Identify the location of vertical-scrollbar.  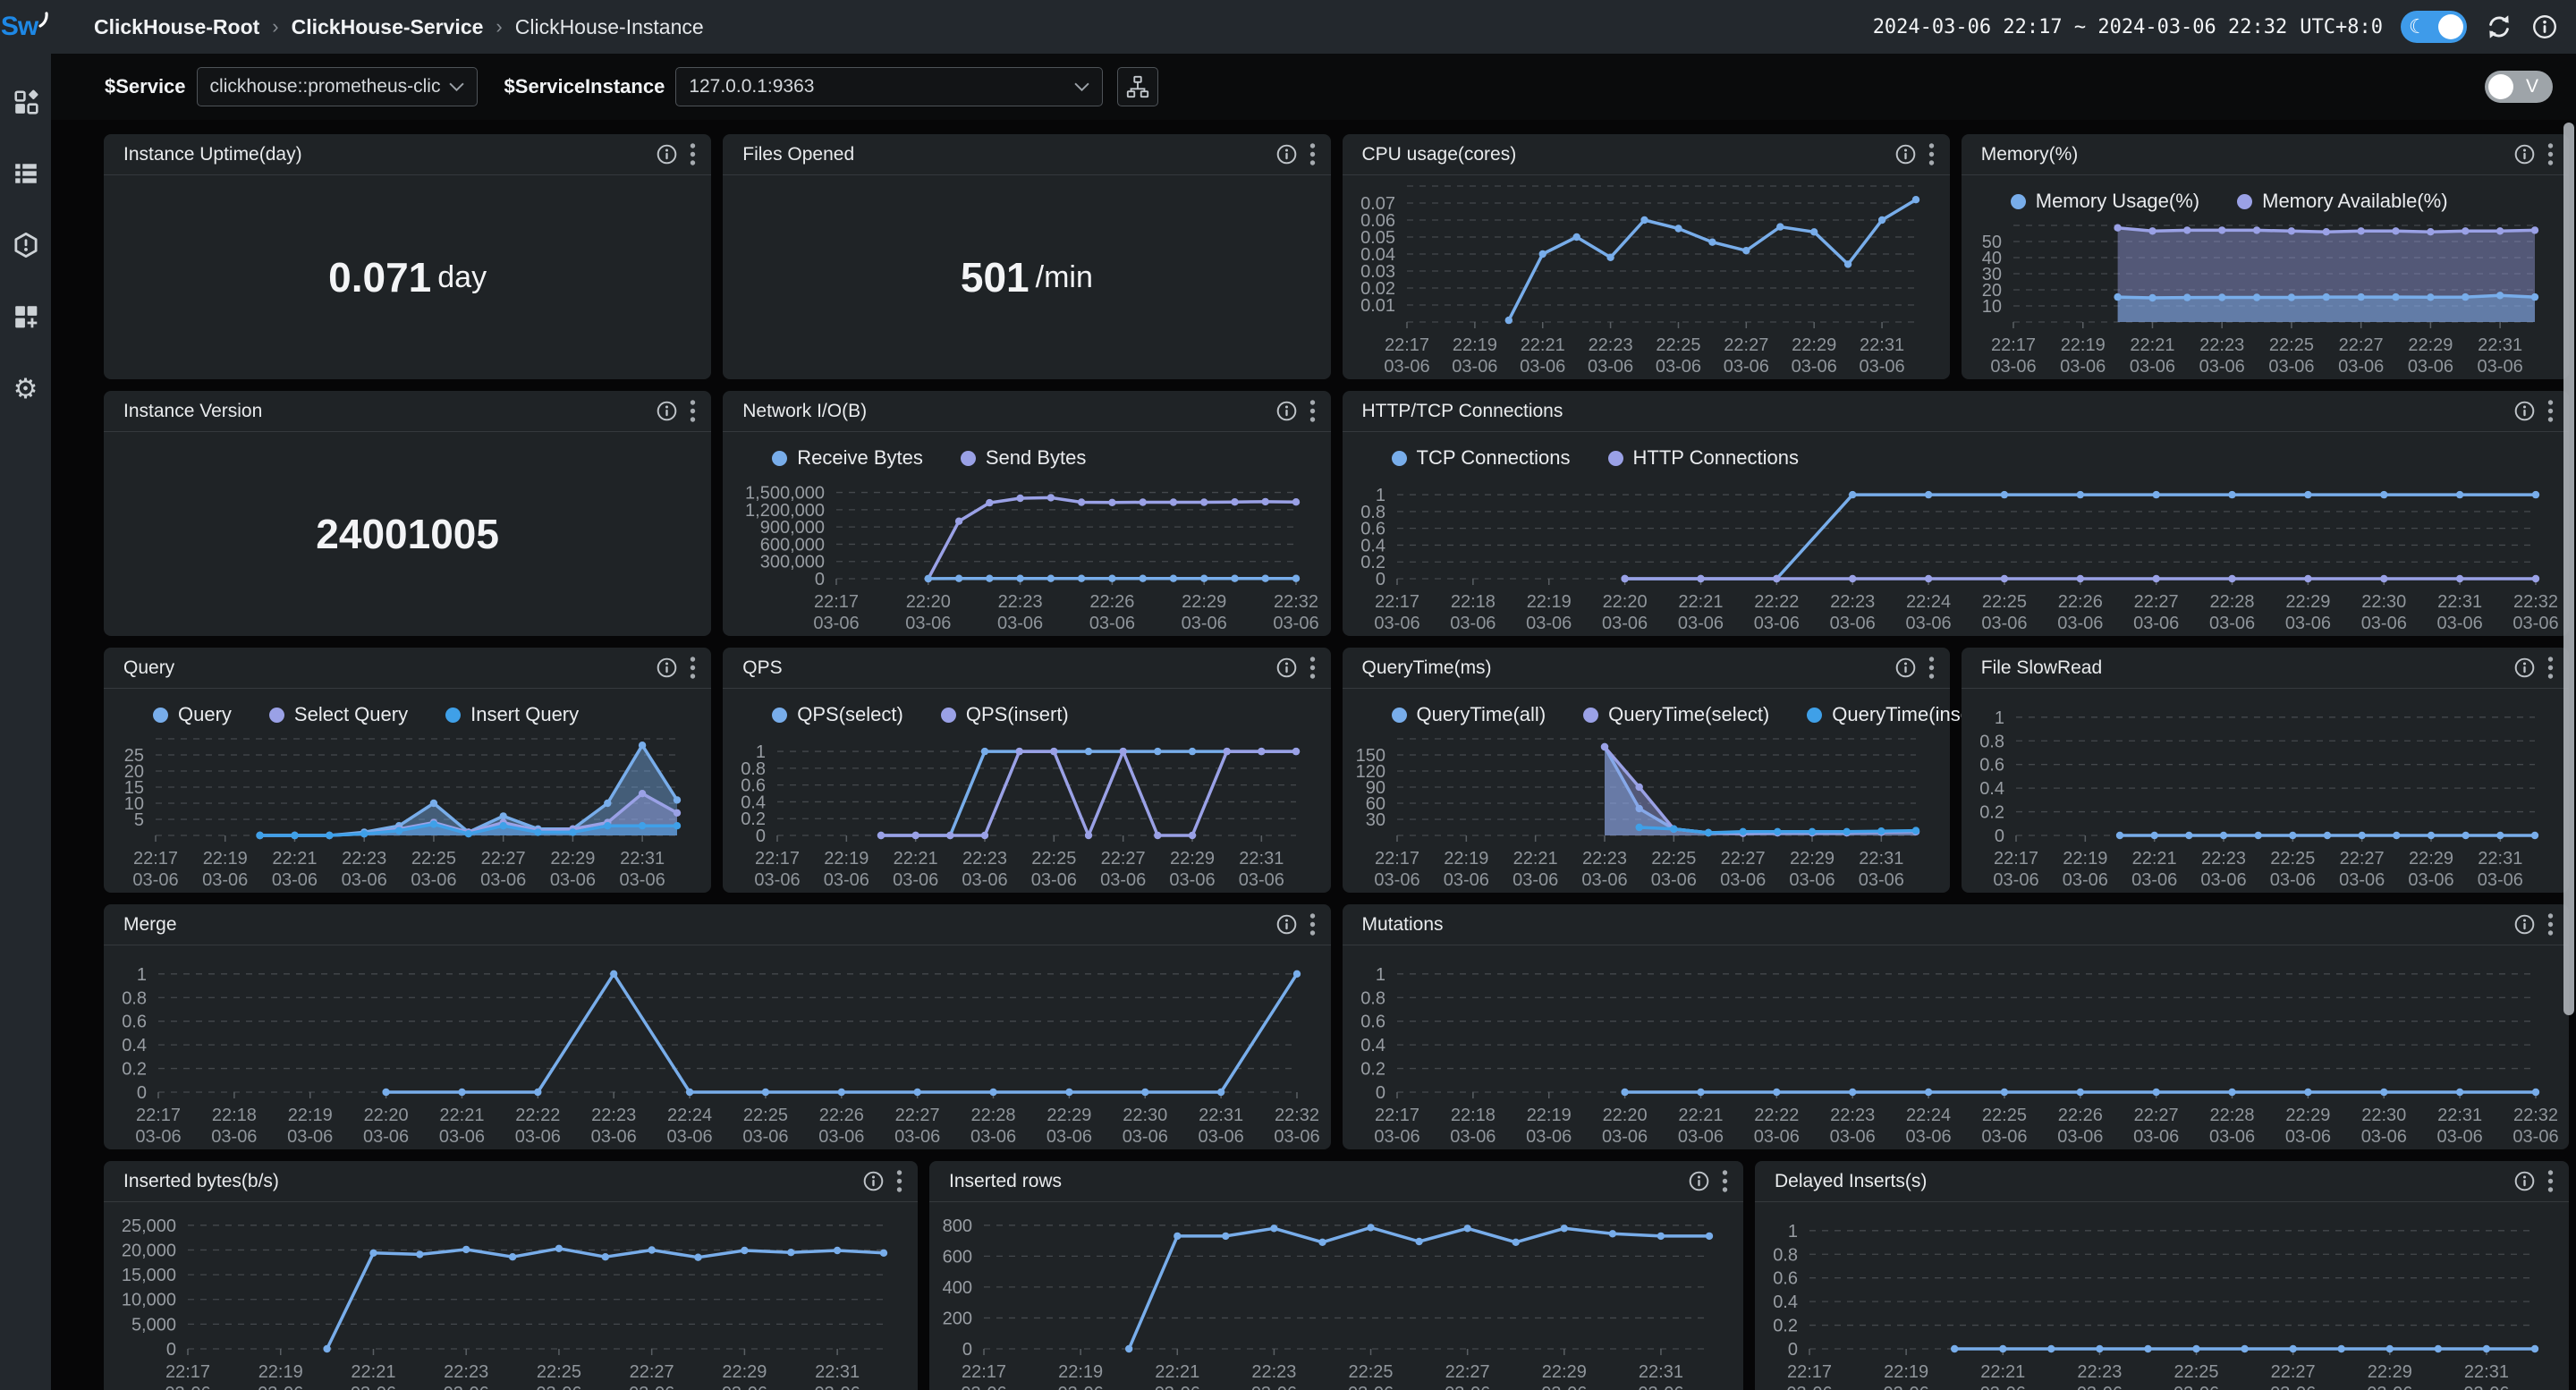
(2568, 569).